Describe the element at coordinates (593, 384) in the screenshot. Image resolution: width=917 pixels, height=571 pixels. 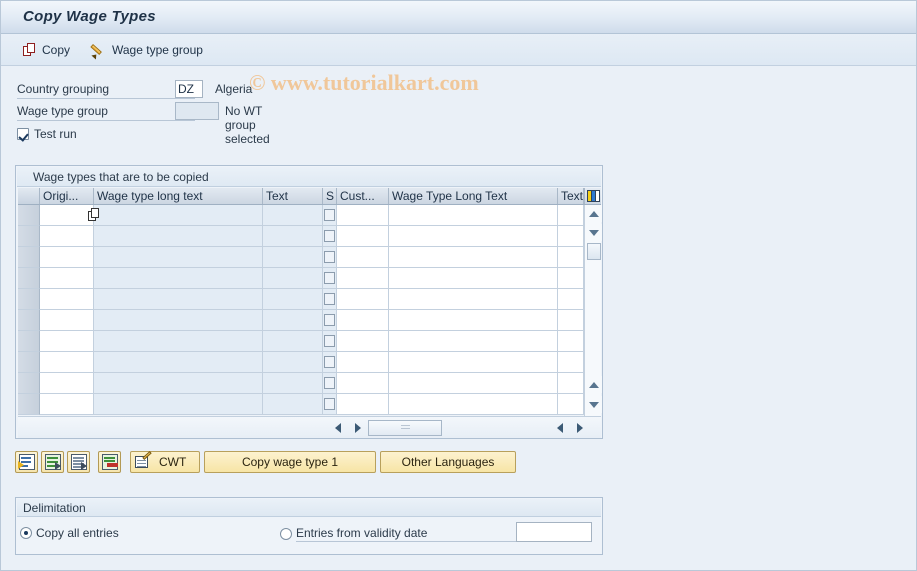
I see `scroll-page-up-button` at that location.